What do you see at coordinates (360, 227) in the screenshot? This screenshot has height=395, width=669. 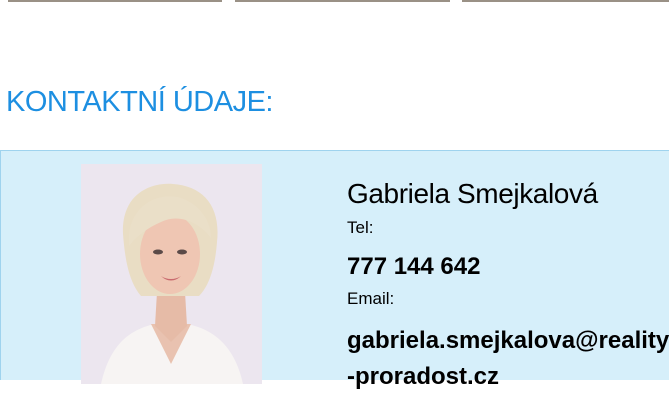 I see `phone-label: Tel:` at bounding box center [360, 227].